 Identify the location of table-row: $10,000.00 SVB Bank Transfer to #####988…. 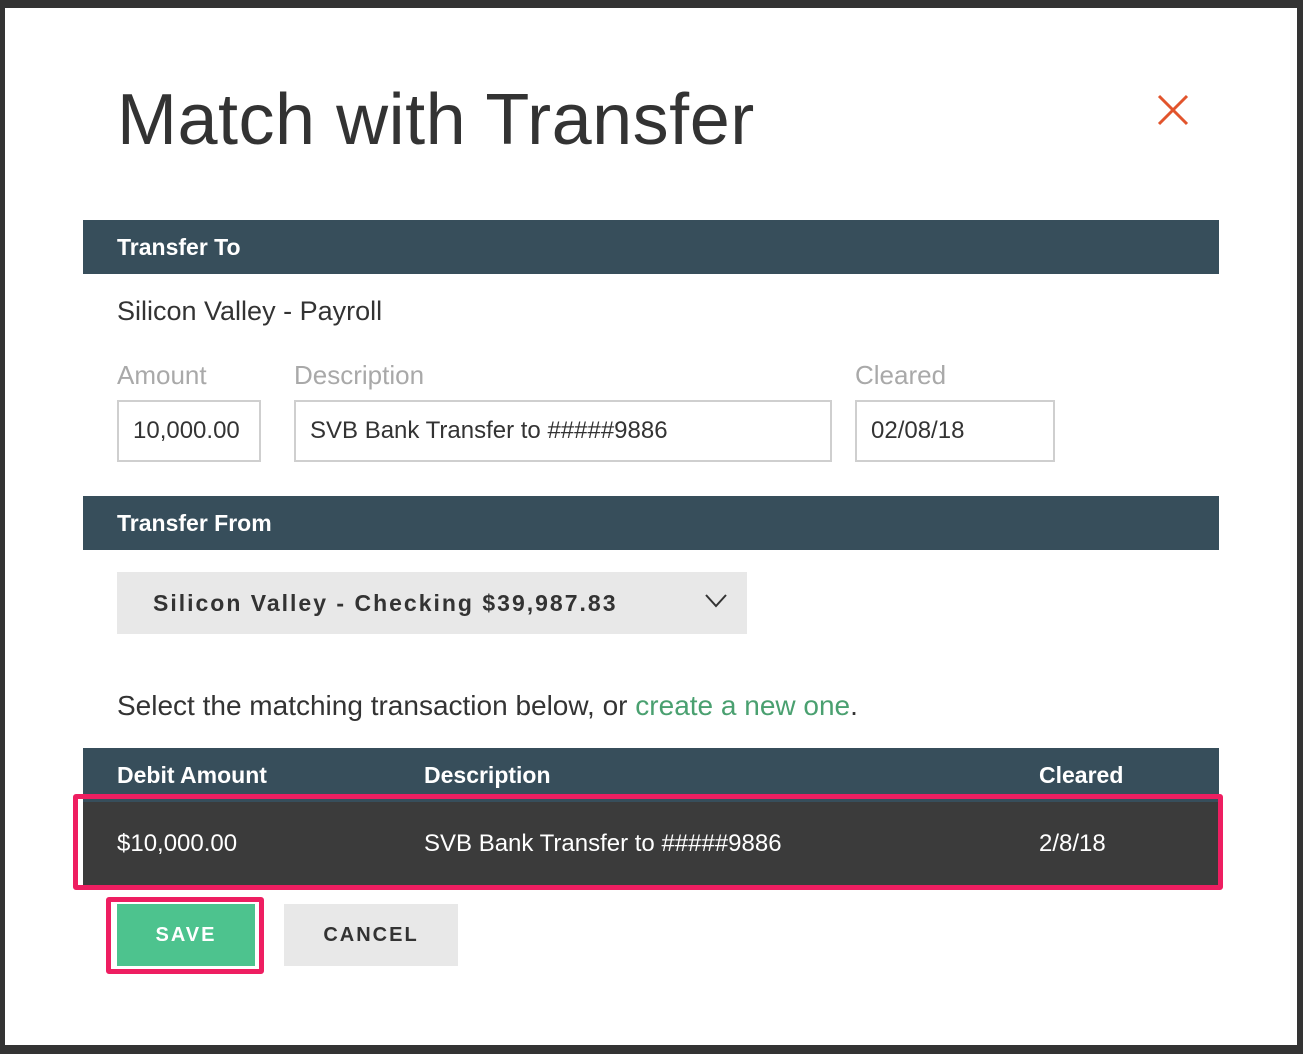
(651, 844).